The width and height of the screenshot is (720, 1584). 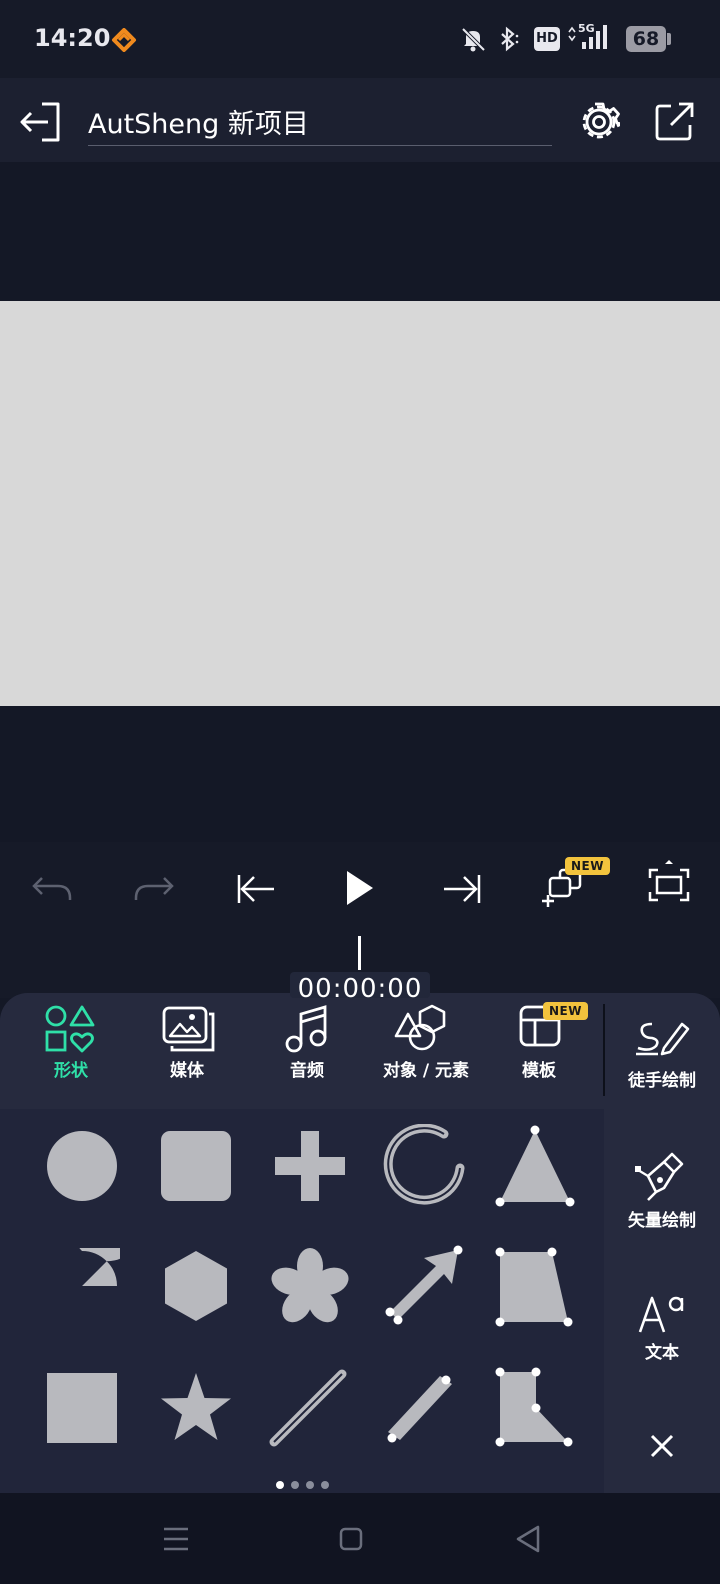 What do you see at coordinates (675, 121) in the screenshot?
I see `export-share-icon` at bounding box center [675, 121].